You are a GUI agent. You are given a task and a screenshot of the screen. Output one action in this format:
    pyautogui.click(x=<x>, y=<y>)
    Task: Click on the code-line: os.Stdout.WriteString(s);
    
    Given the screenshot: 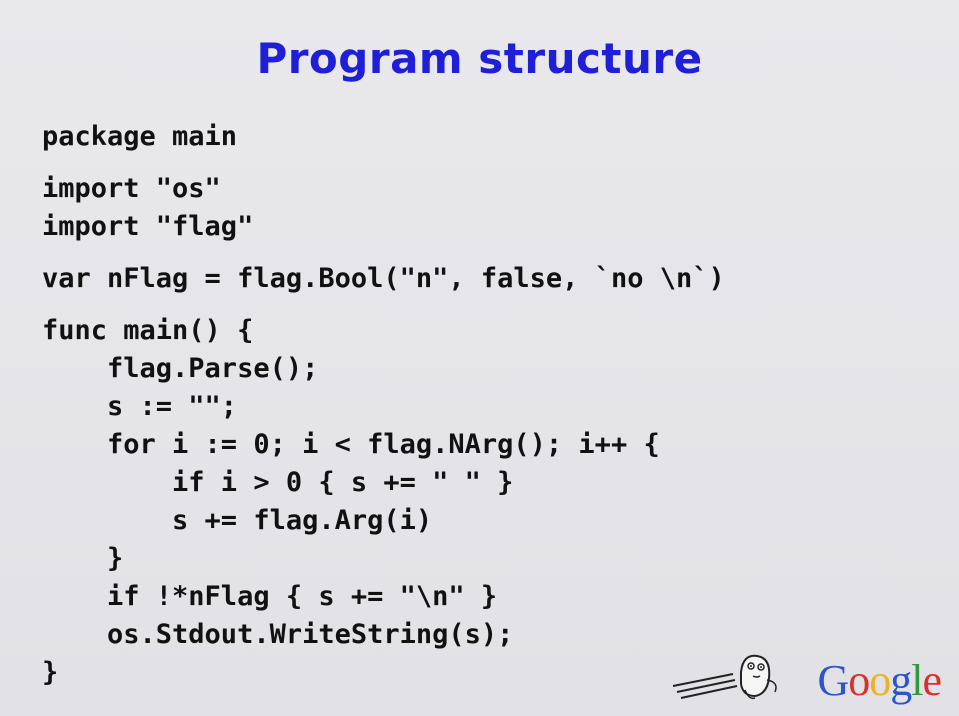 What is the action you would take?
    pyautogui.click(x=278, y=634)
    